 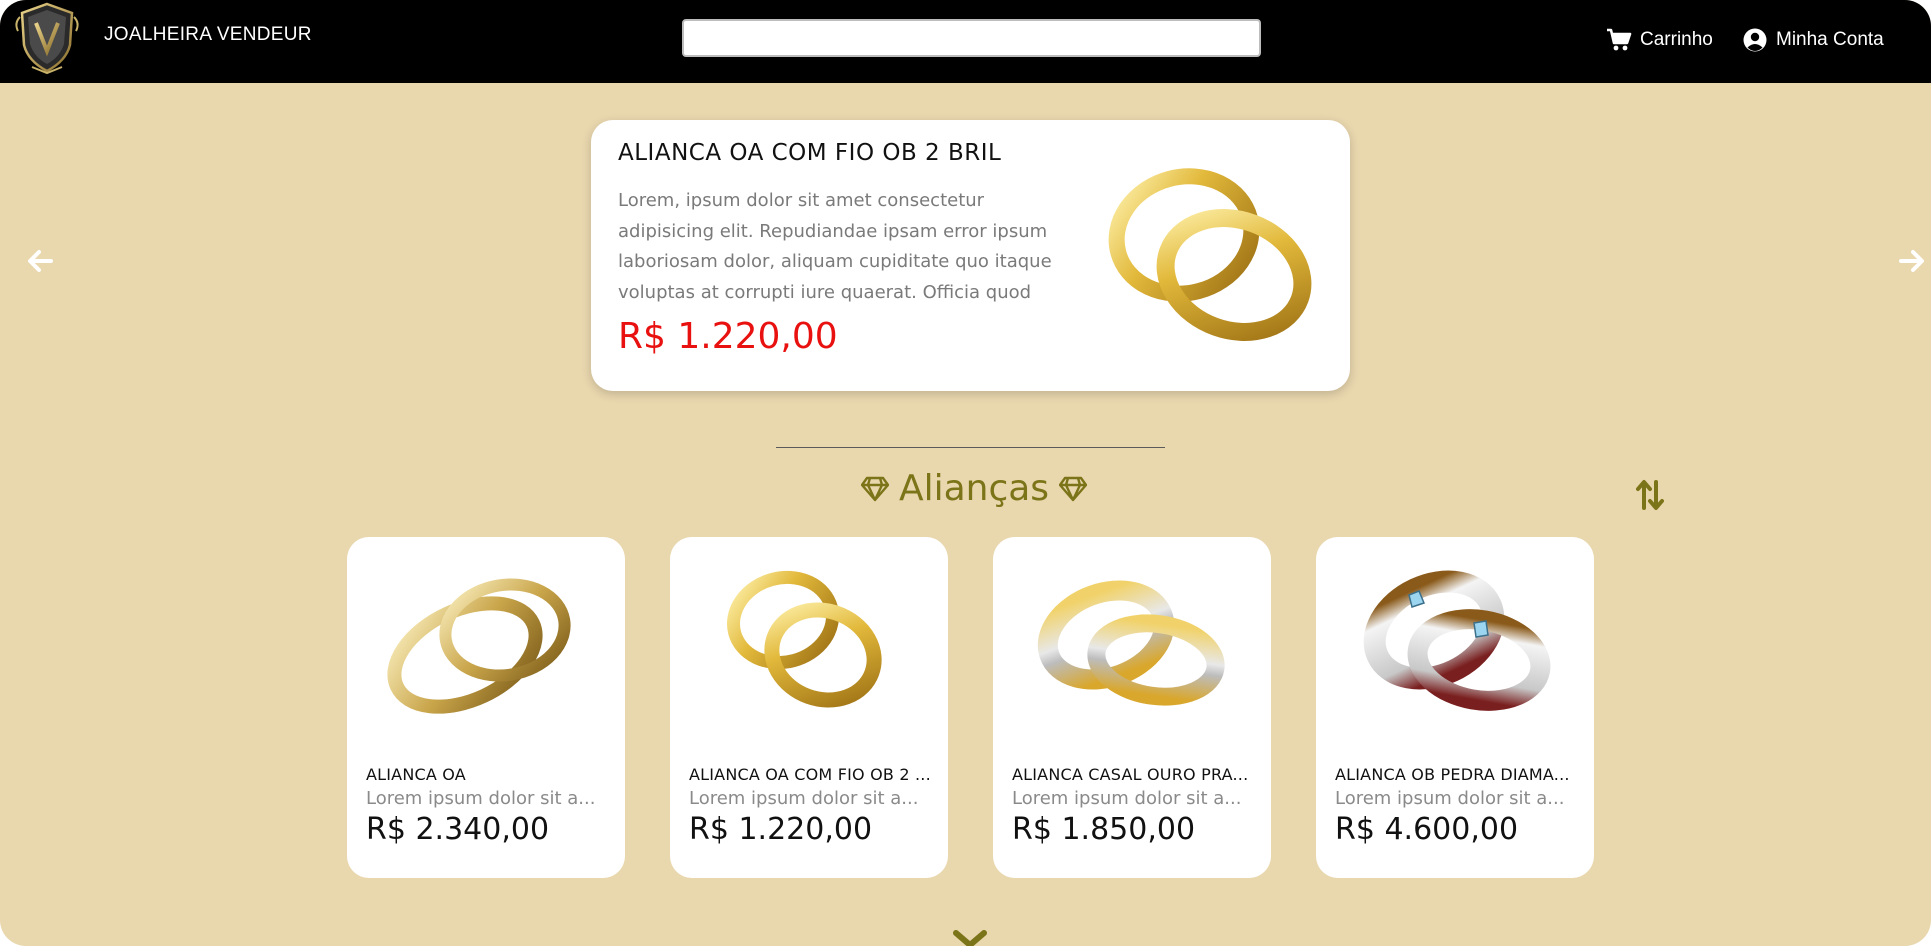 I want to click on section-heading: Alianças, so click(x=974, y=488).